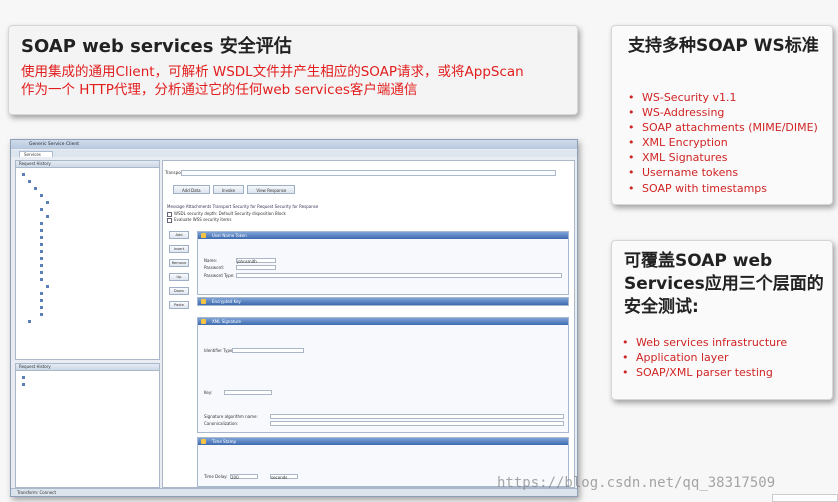  I want to click on transport-select, so click(368, 173).